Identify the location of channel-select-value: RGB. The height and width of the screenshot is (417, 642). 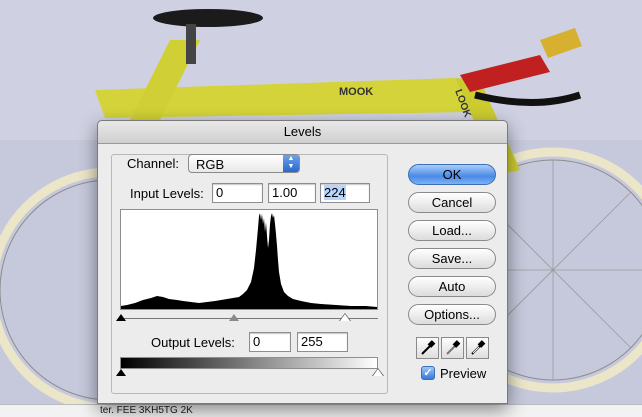
(210, 164).